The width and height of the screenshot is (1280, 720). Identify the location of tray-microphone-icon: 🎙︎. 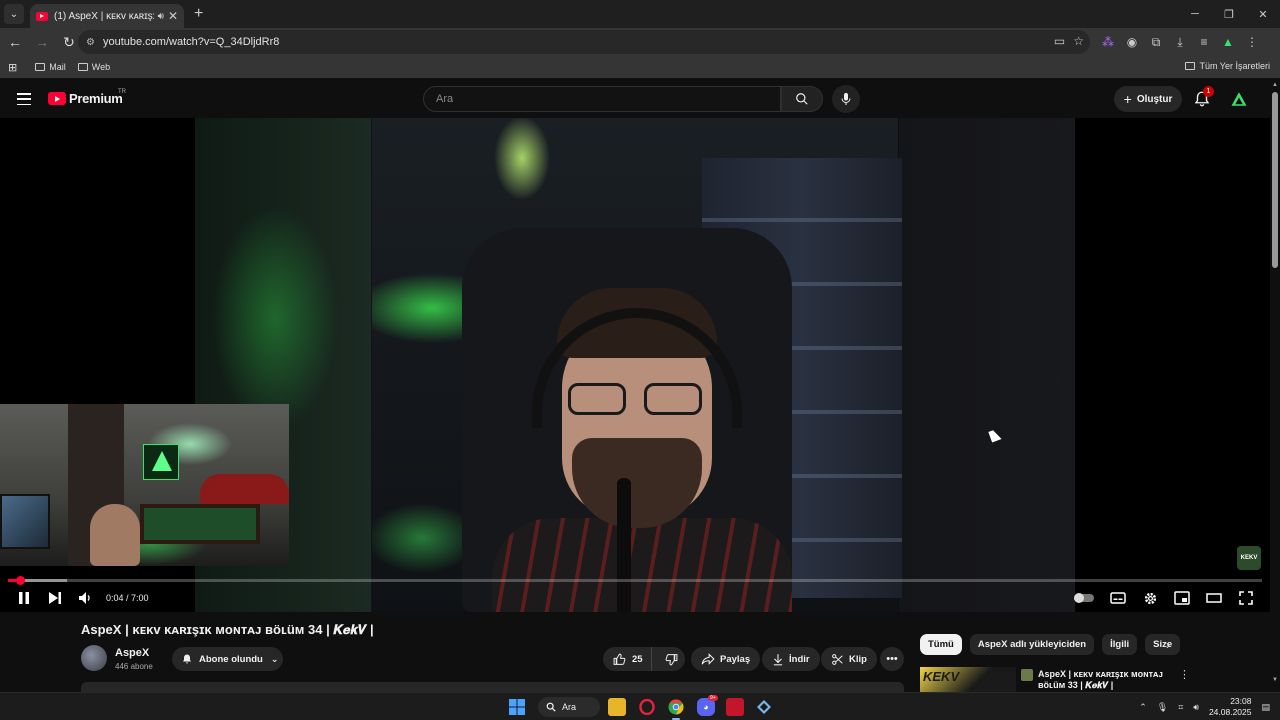
(1162, 707).